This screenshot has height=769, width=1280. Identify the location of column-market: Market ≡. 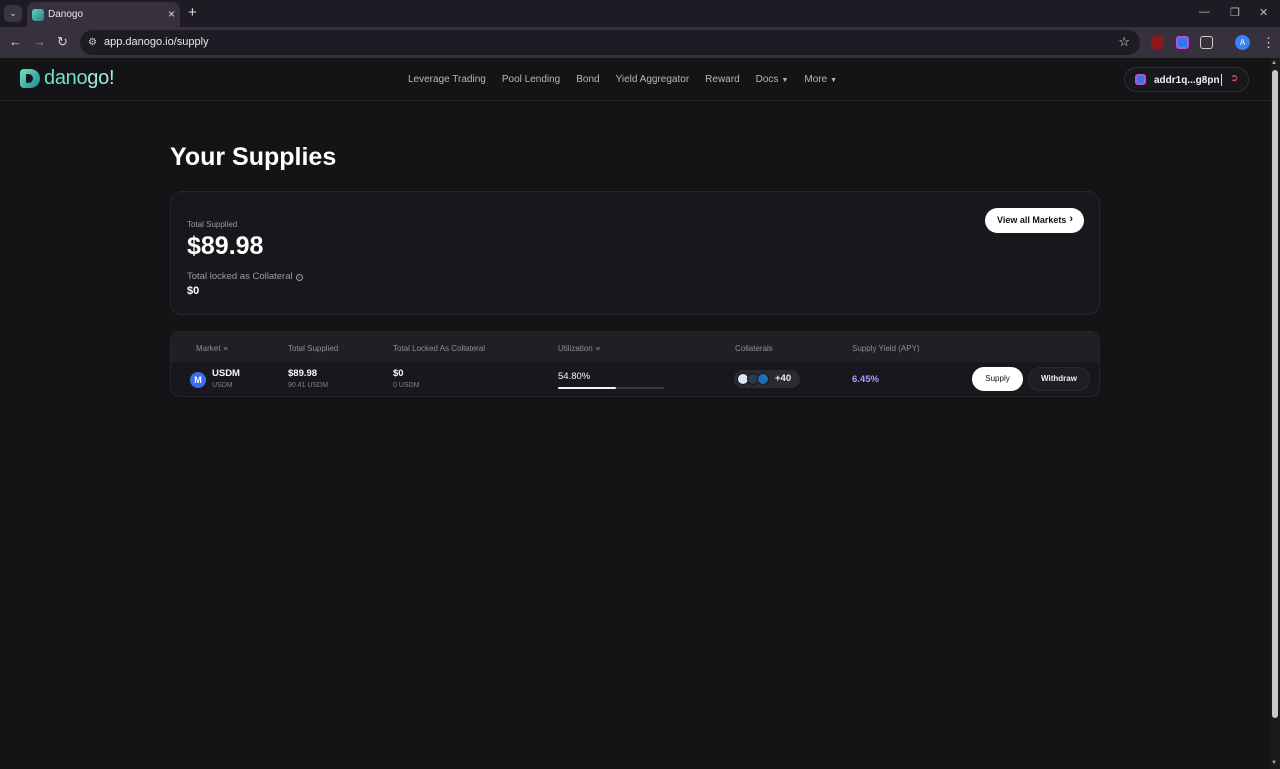
(212, 348).